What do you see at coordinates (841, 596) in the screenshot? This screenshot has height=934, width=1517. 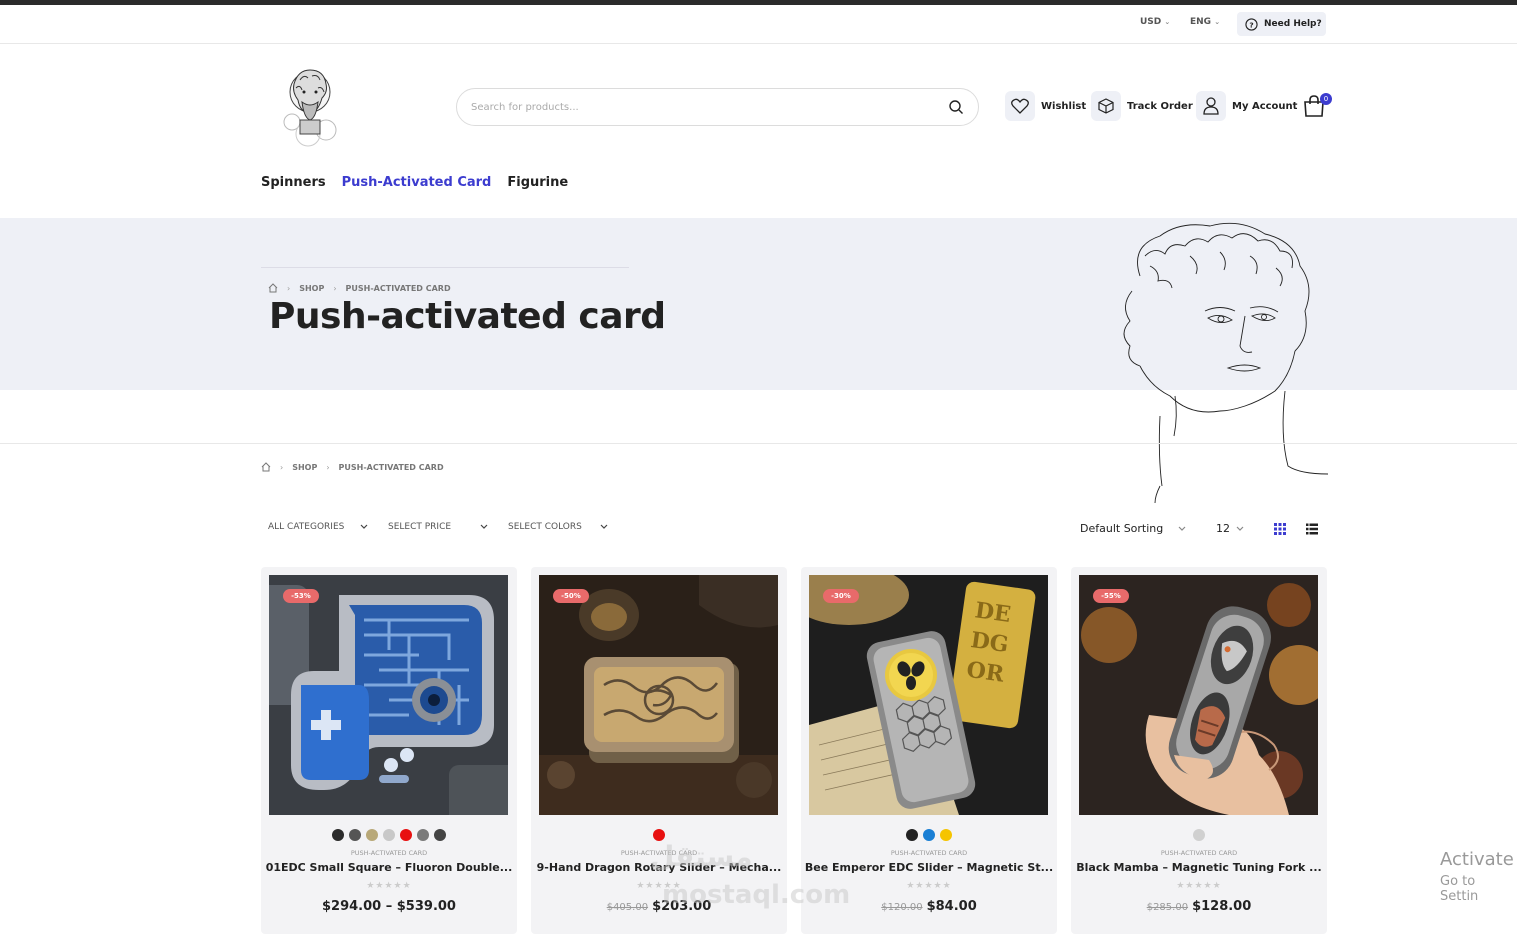 I see `discount-badge: -30%` at bounding box center [841, 596].